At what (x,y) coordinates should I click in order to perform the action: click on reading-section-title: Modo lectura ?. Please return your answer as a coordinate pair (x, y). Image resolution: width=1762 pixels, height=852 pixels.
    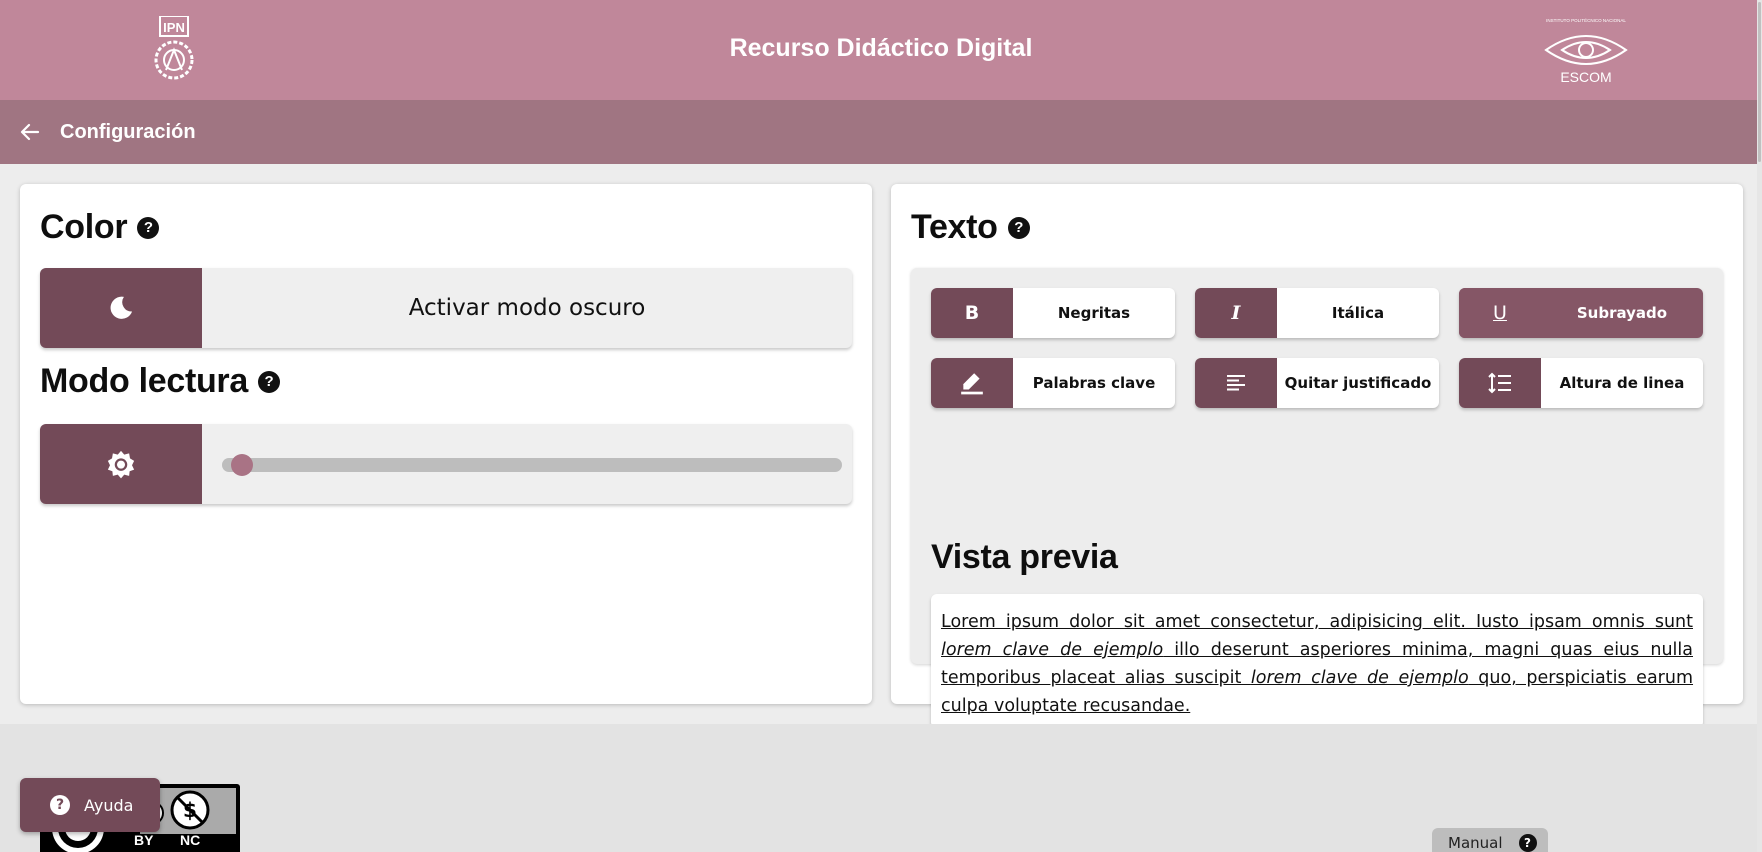
    Looking at the image, I should click on (160, 381).